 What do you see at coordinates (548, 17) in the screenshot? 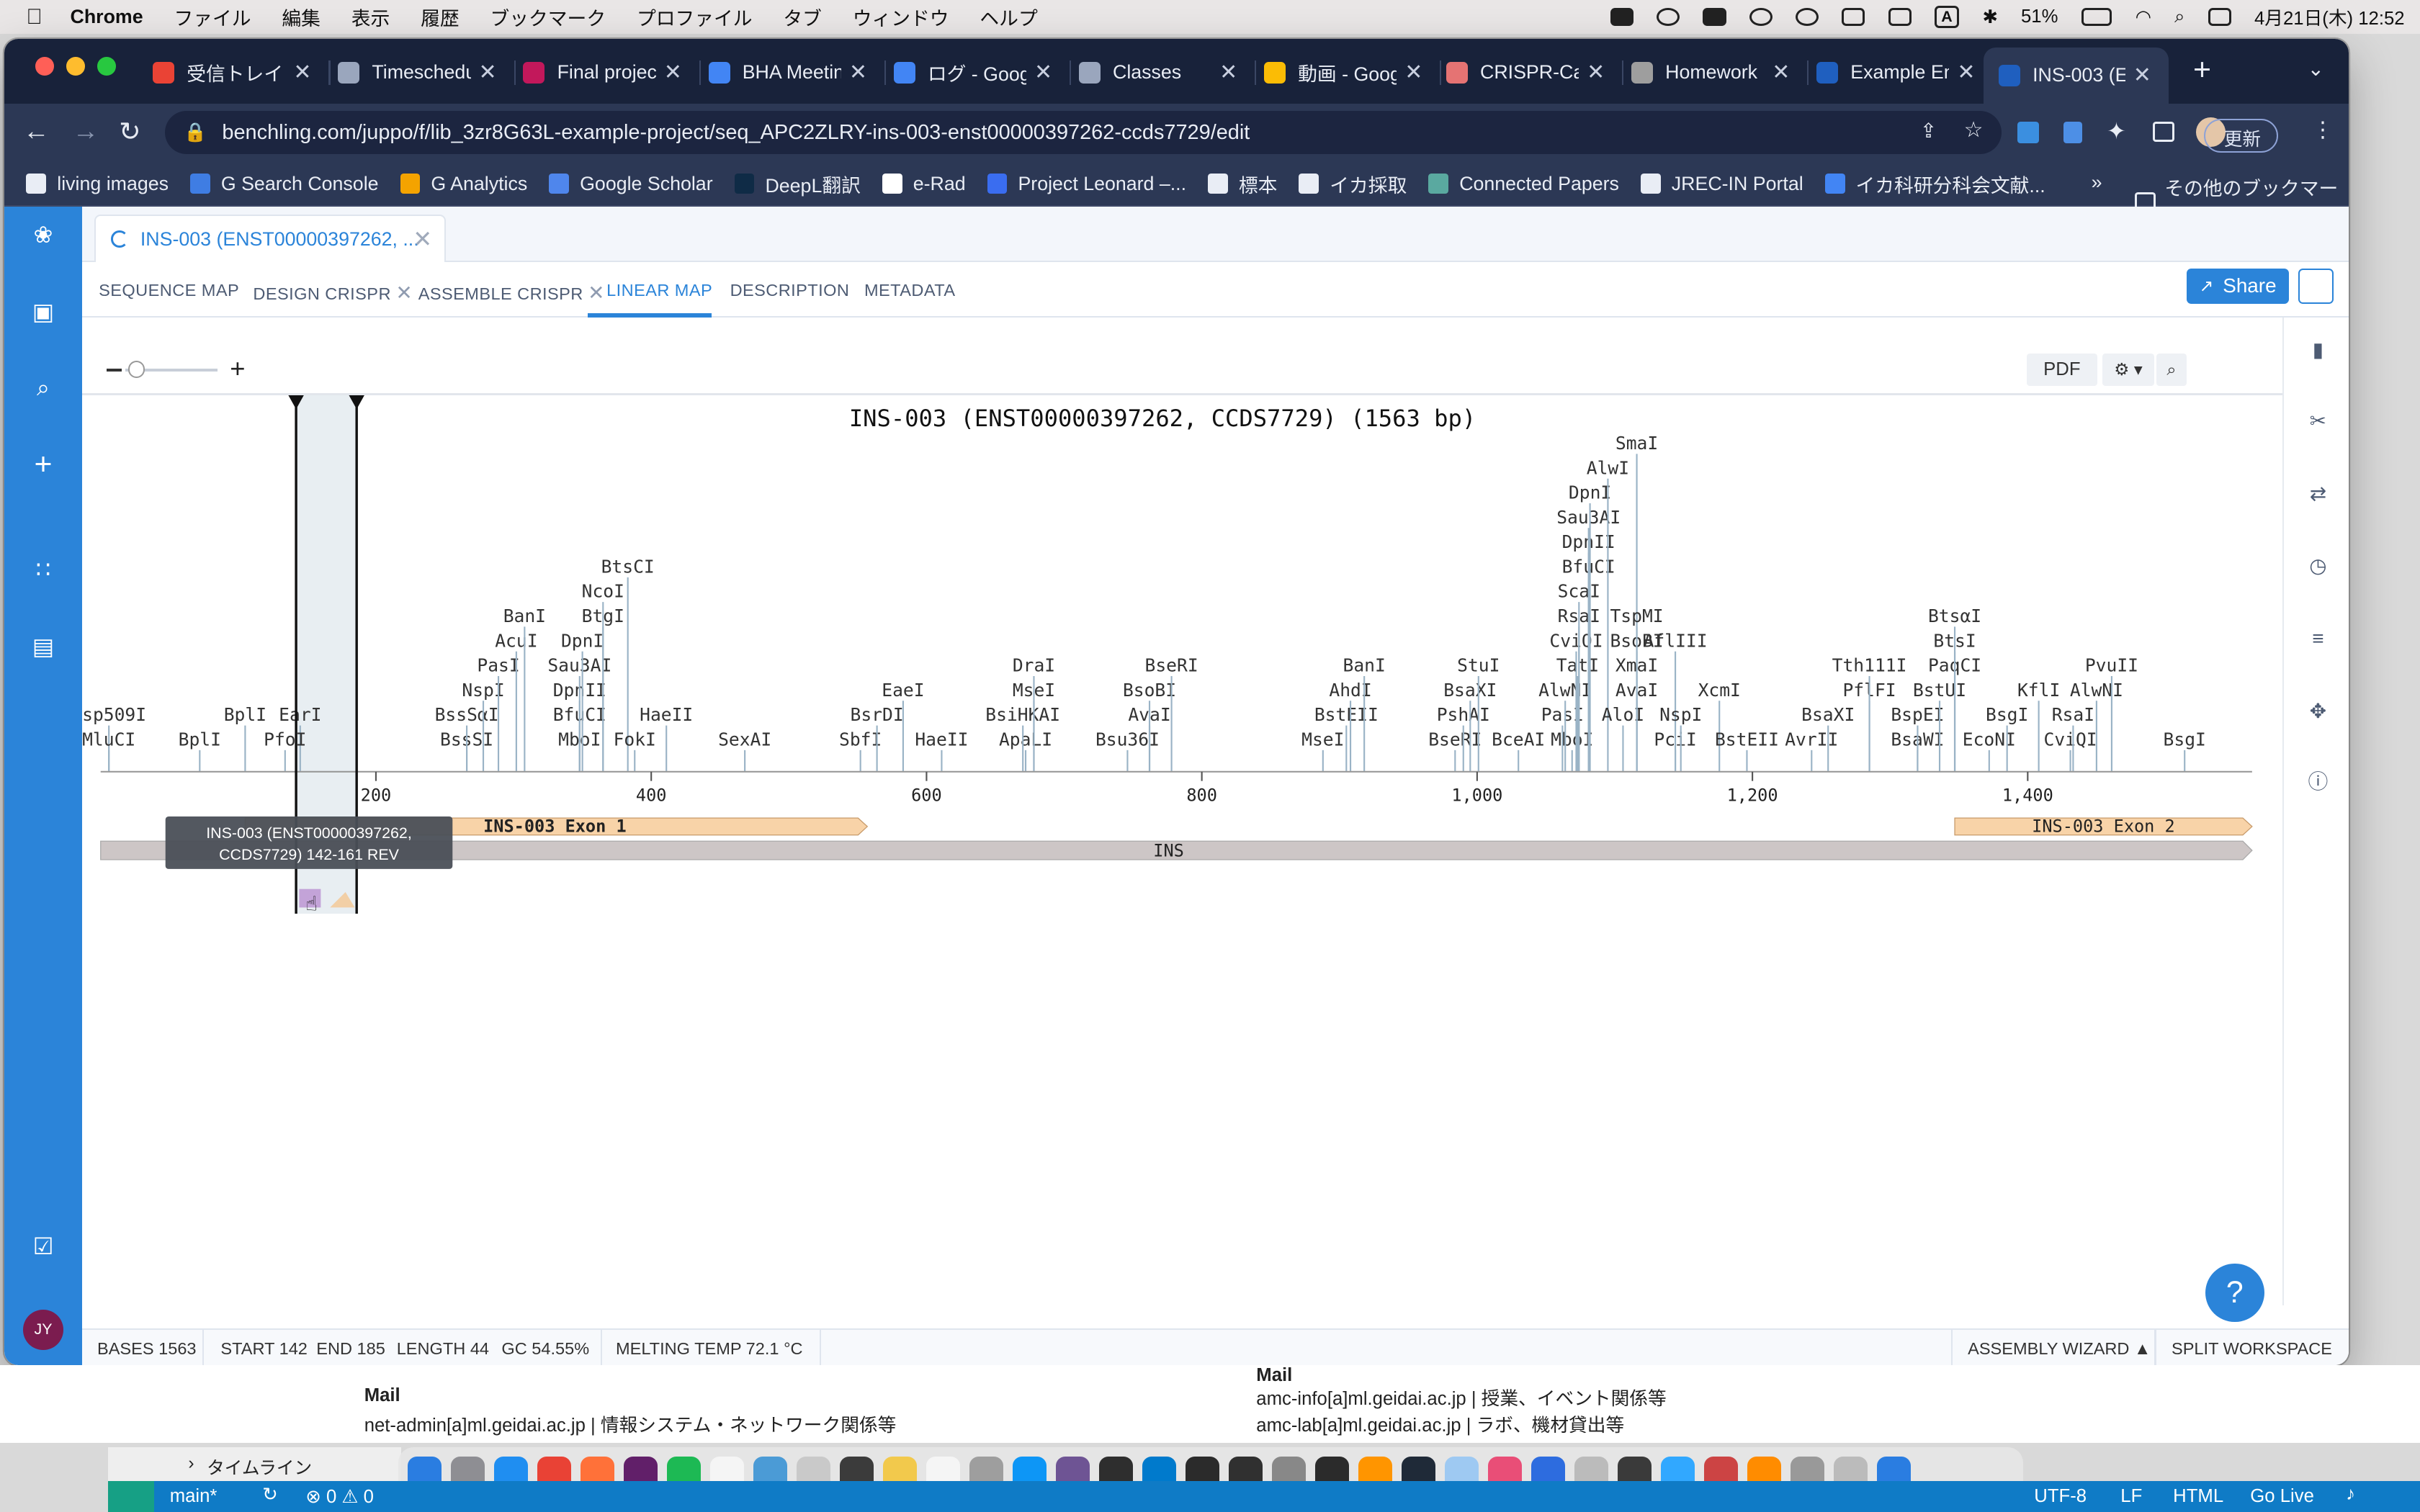
I see `menubar-item: ブックマーク` at bounding box center [548, 17].